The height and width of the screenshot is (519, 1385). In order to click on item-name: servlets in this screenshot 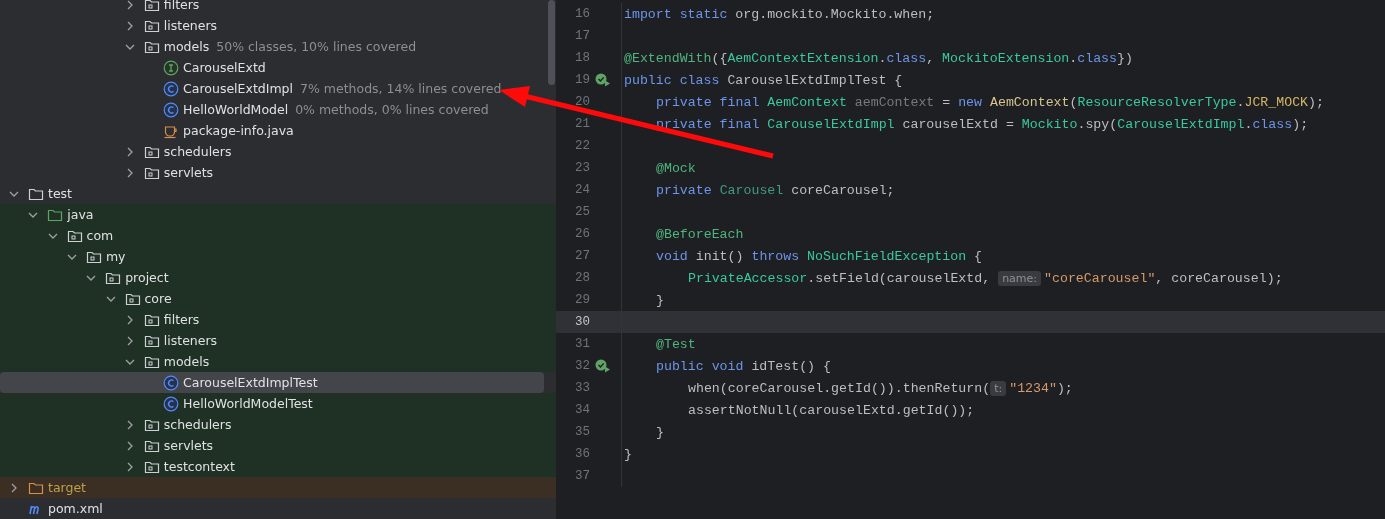, I will do `click(188, 445)`.